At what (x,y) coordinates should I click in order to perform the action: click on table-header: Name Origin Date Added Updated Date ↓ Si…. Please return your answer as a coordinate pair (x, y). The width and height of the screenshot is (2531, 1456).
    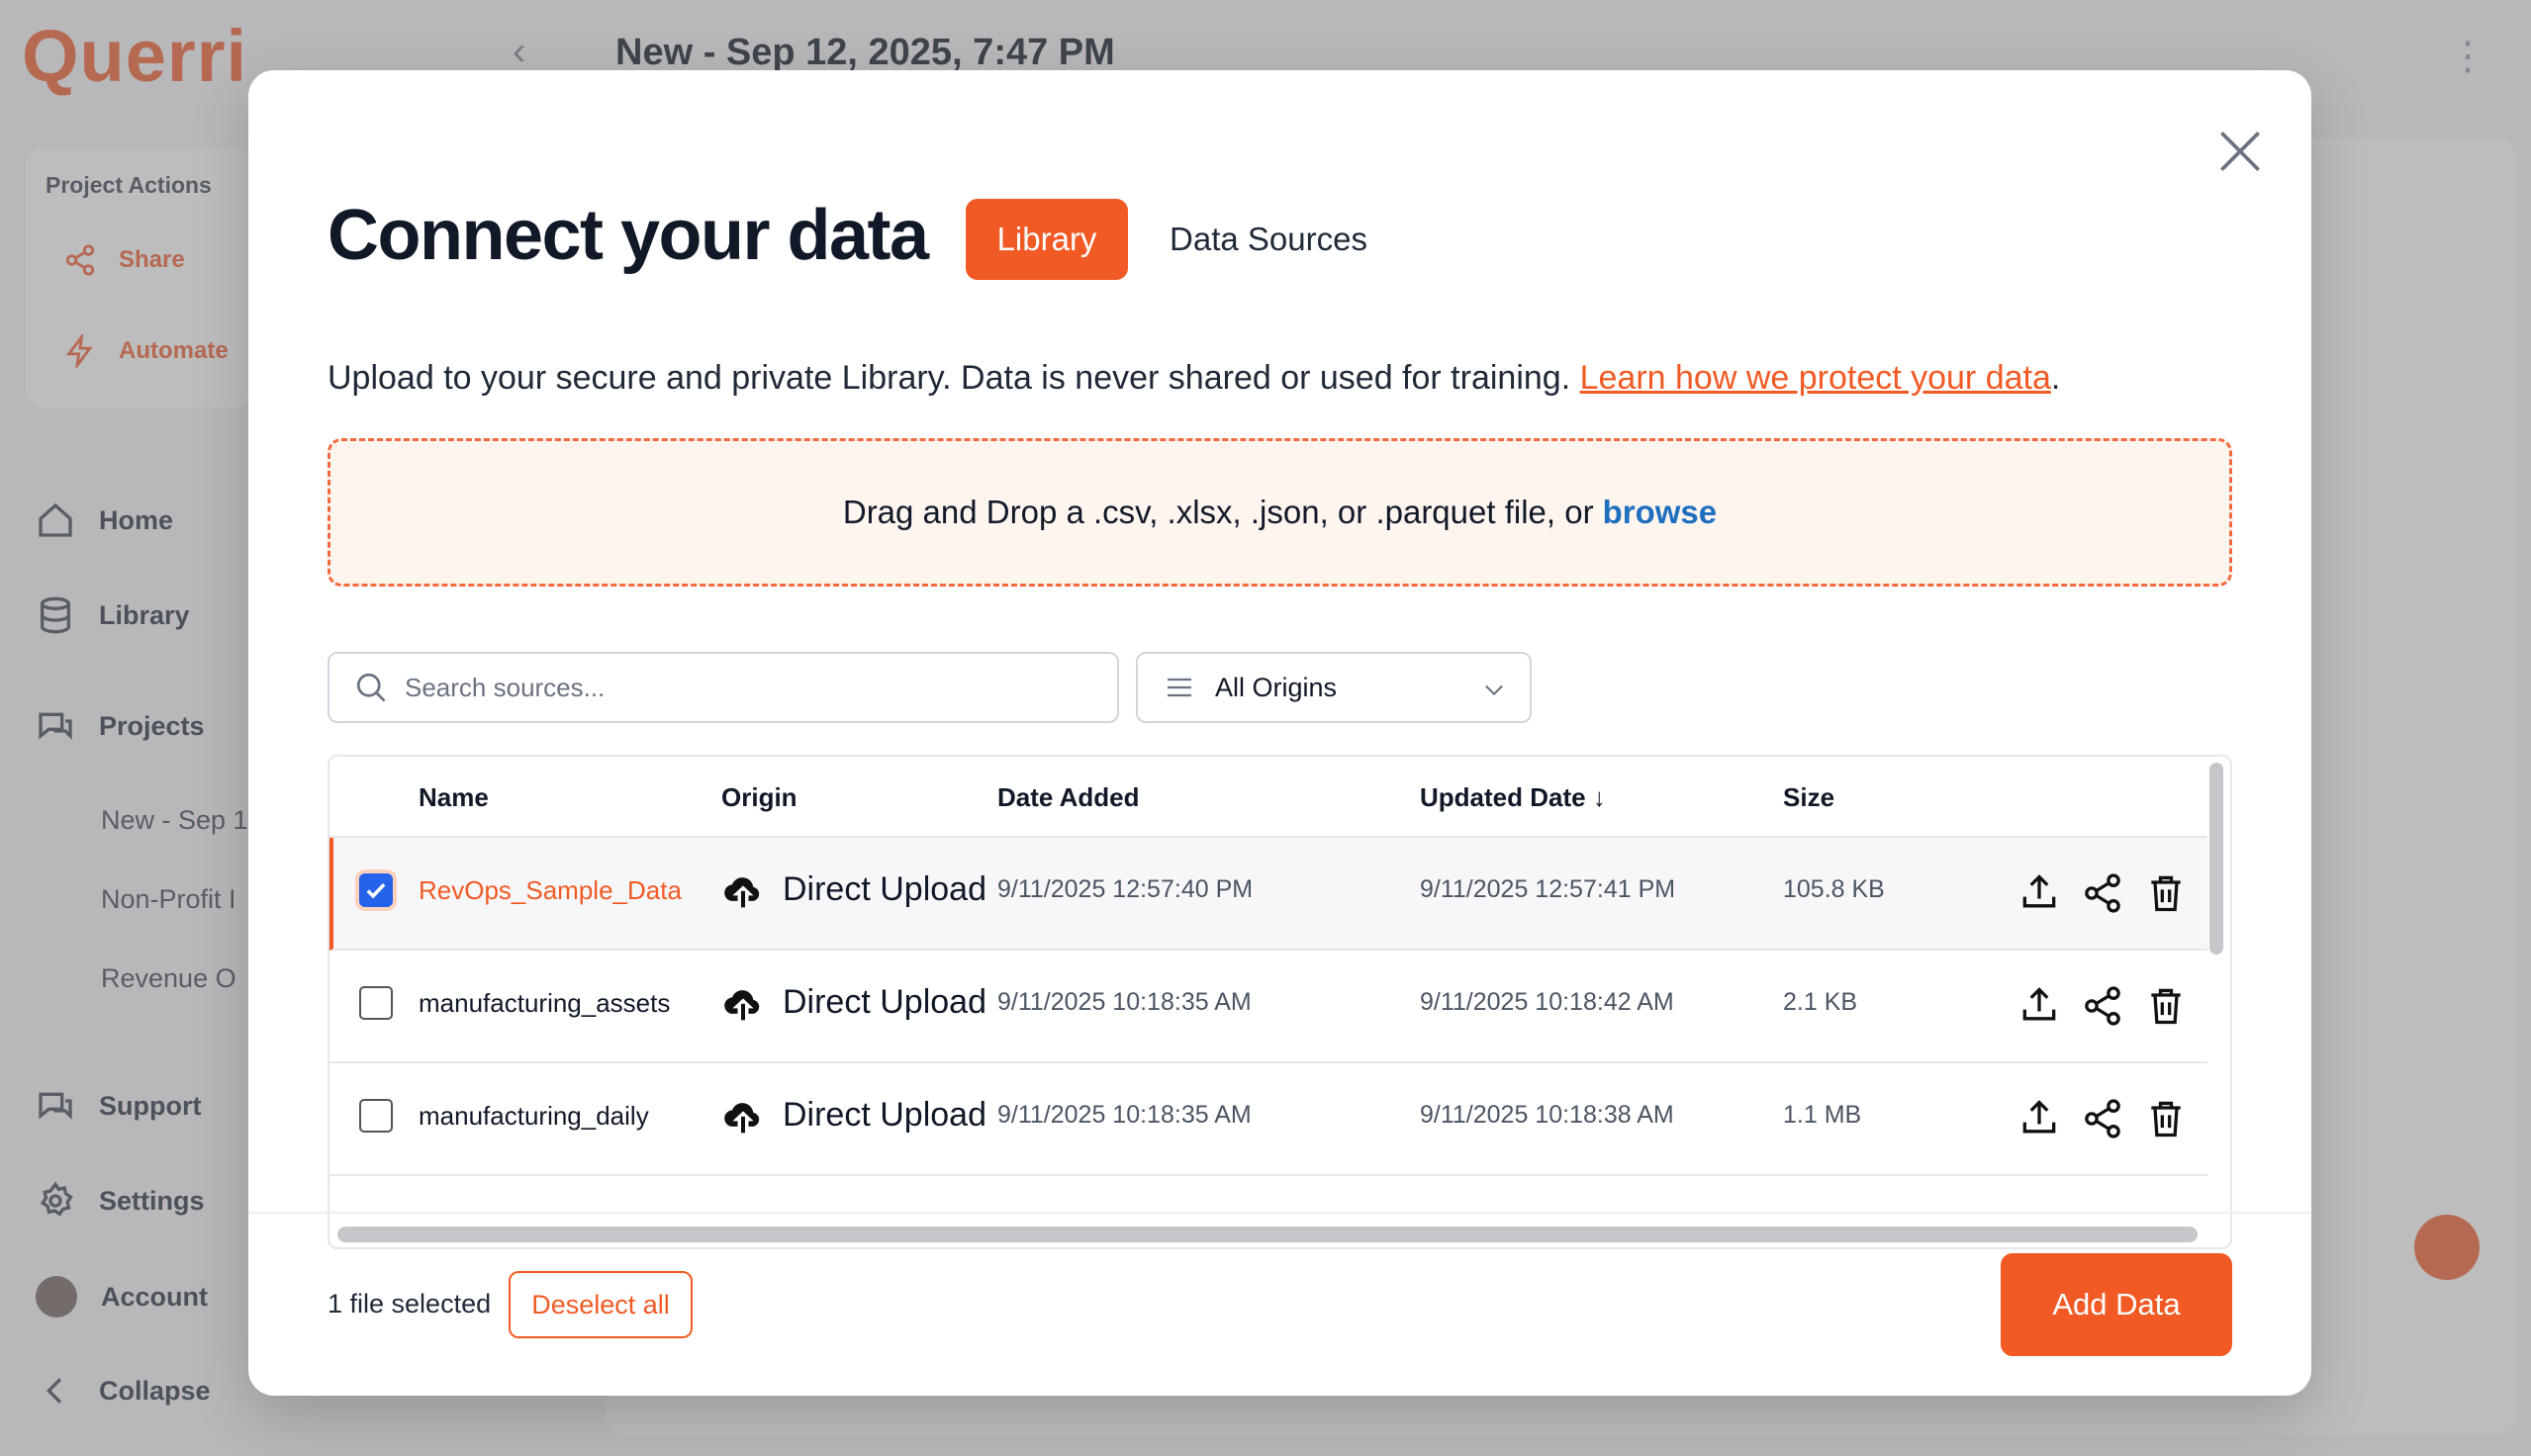
    Looking at the image, I should click on (1268, 797).